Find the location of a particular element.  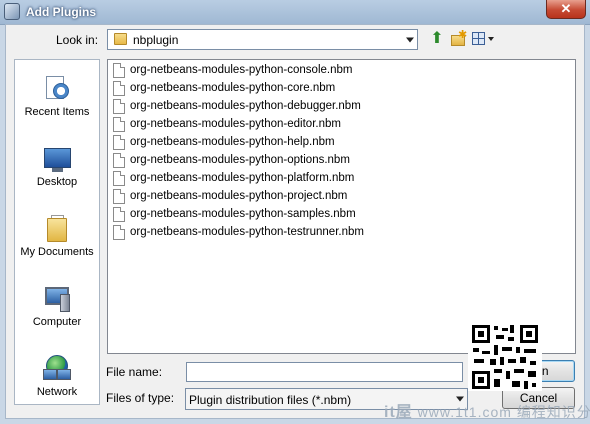

look-in-value: nbplugin is located at coordinates (156, 40).